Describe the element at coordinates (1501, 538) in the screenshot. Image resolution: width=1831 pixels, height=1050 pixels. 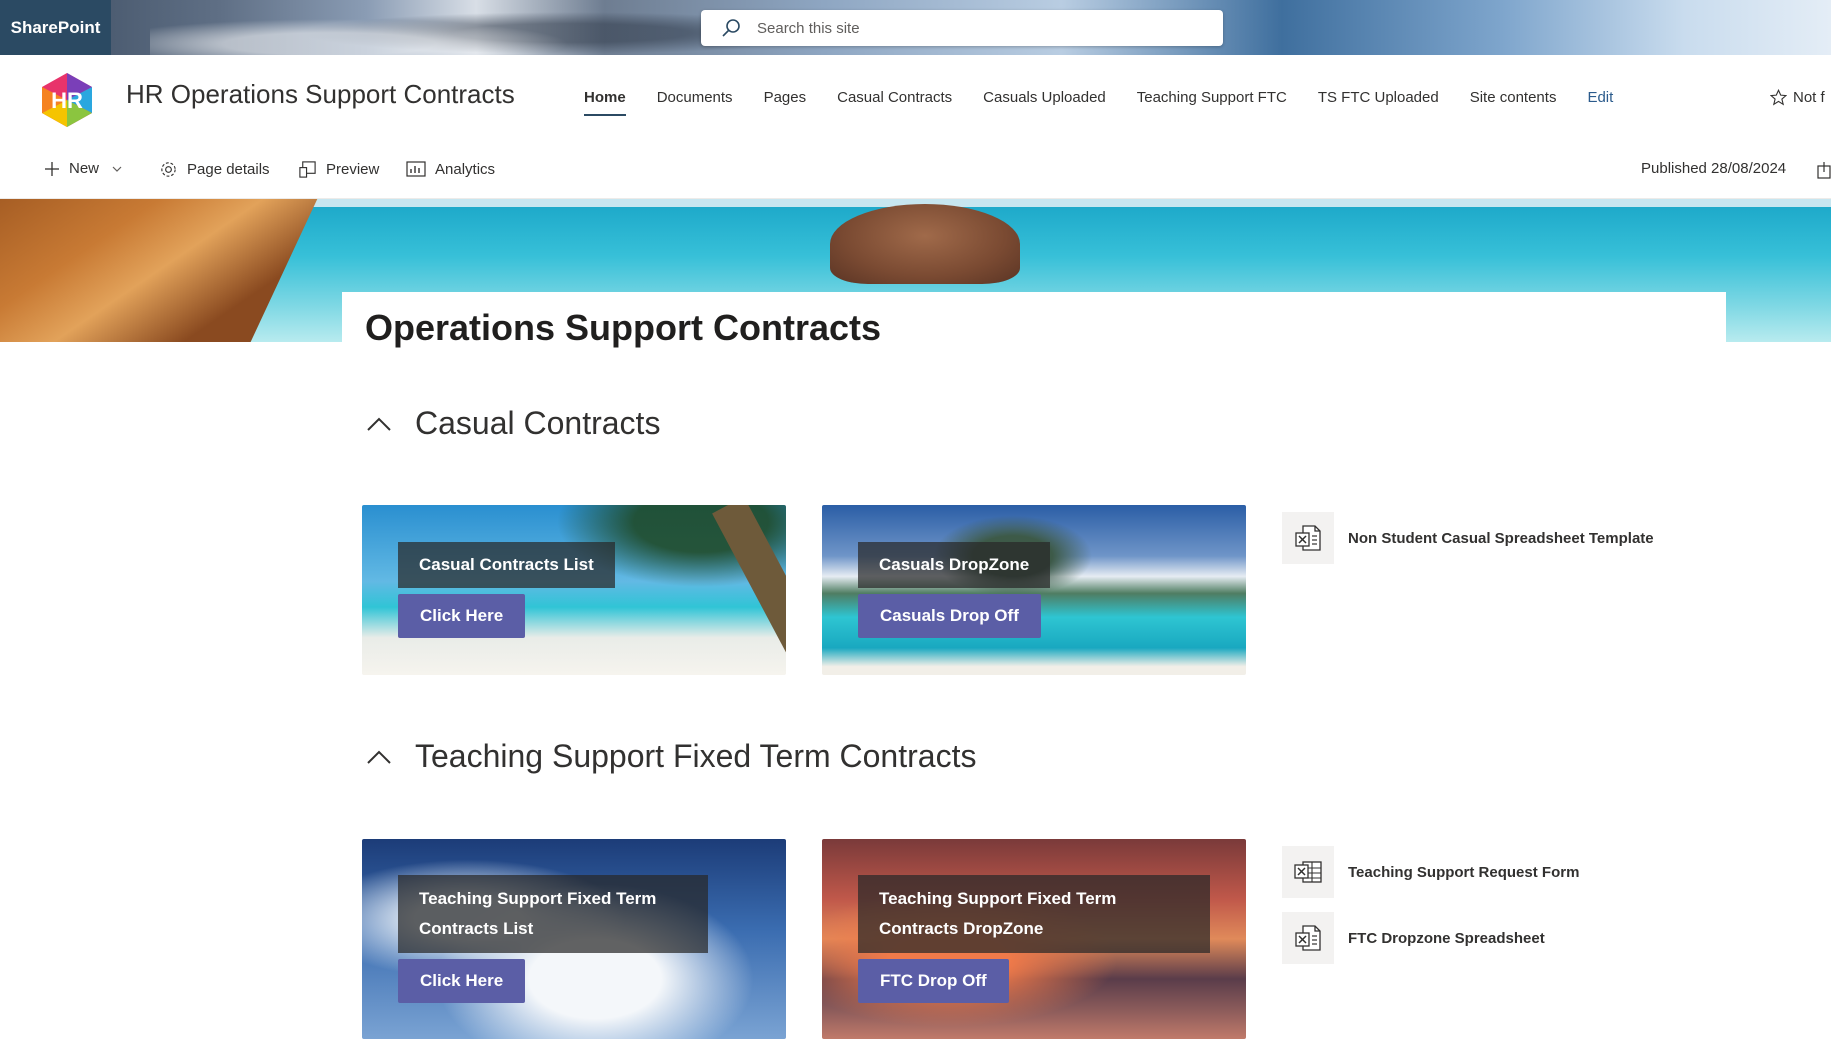
I see `file-name: Non Student Casual Spreadsheet Template` at that location.